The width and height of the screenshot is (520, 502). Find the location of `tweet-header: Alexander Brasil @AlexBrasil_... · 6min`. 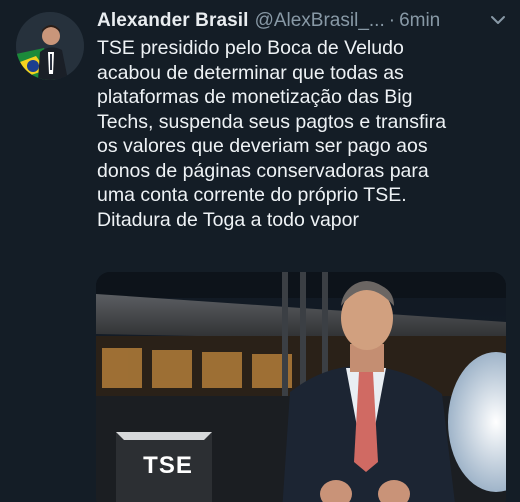

tweet-header: Alexander Brasil @AlexBrasil_... · 6min is located at coordinates (302, 21).